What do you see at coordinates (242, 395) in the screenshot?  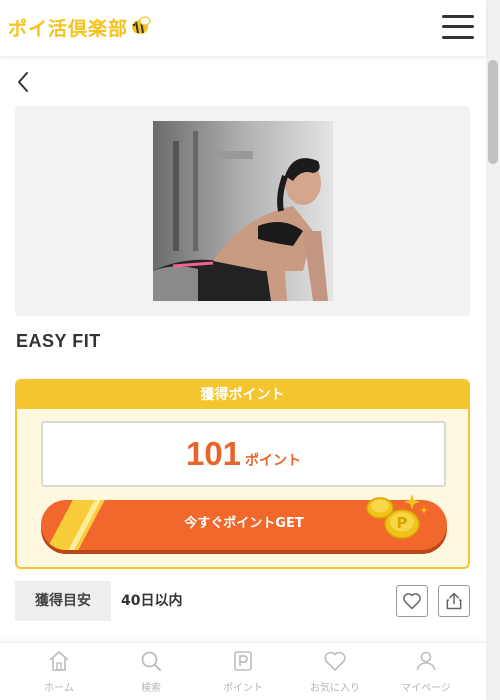 I see `points-header: 獲得ポイント` at bounding box center [242, 395].